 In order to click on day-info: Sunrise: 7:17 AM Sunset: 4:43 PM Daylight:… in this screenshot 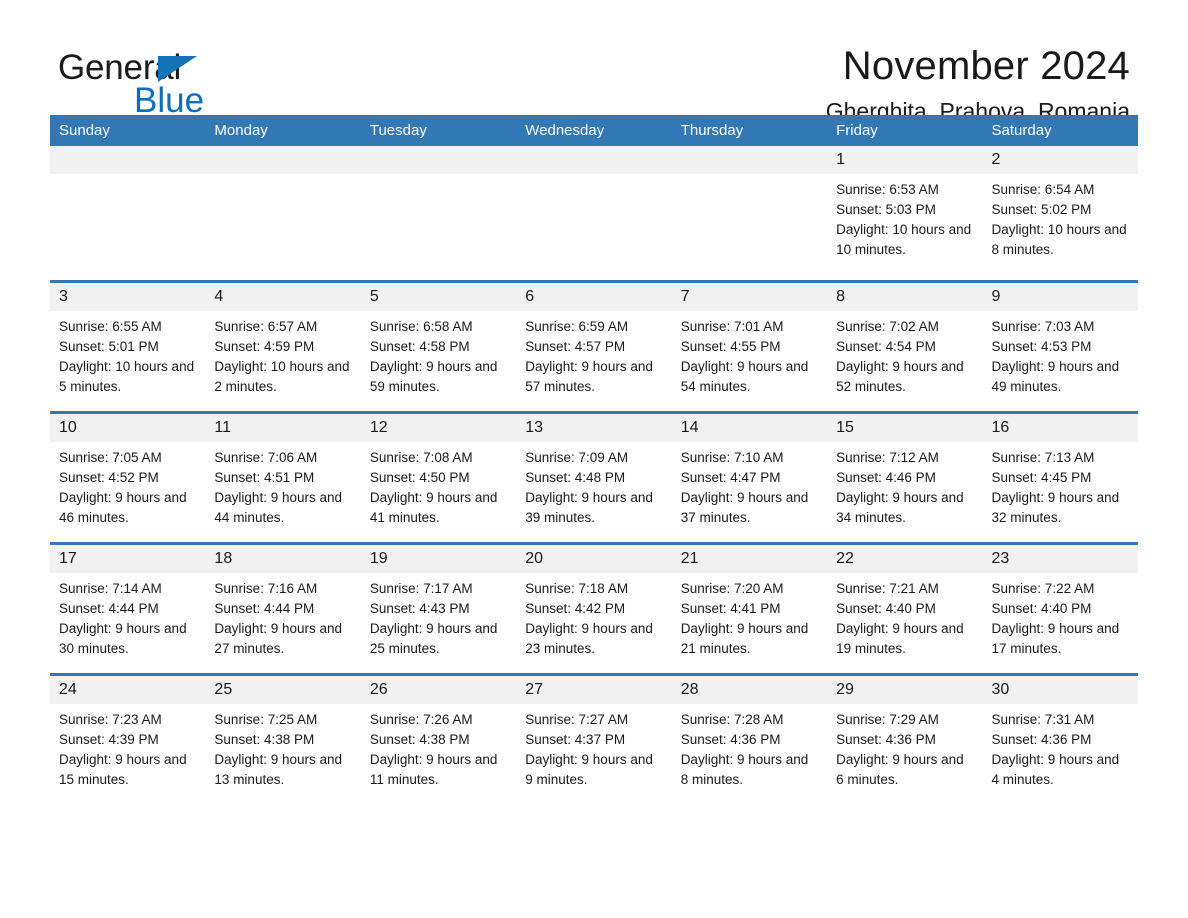, I will do `click(438, 616)`.